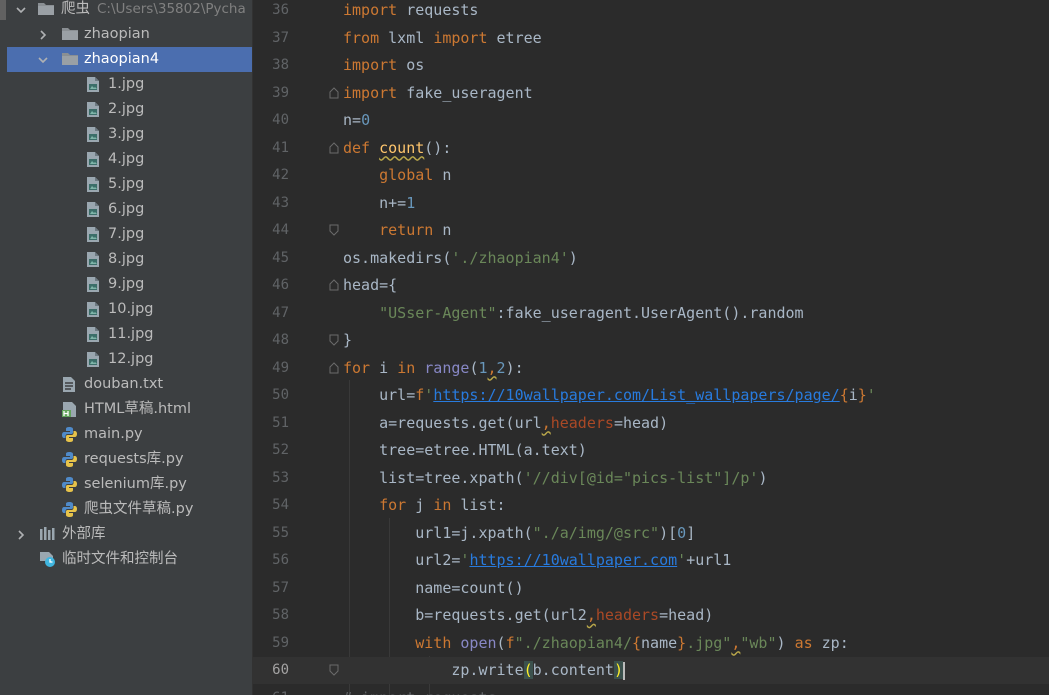 This screenshot has width=1049, height=695. Describe the element at coordinates (129, 484) in the screenshot. I see `tree-item-python: selenium库.py` at that location.